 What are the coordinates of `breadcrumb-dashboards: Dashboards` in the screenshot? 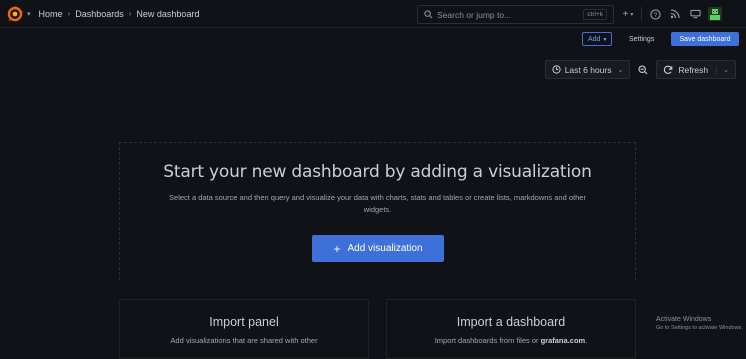 It's located at (99, 14).